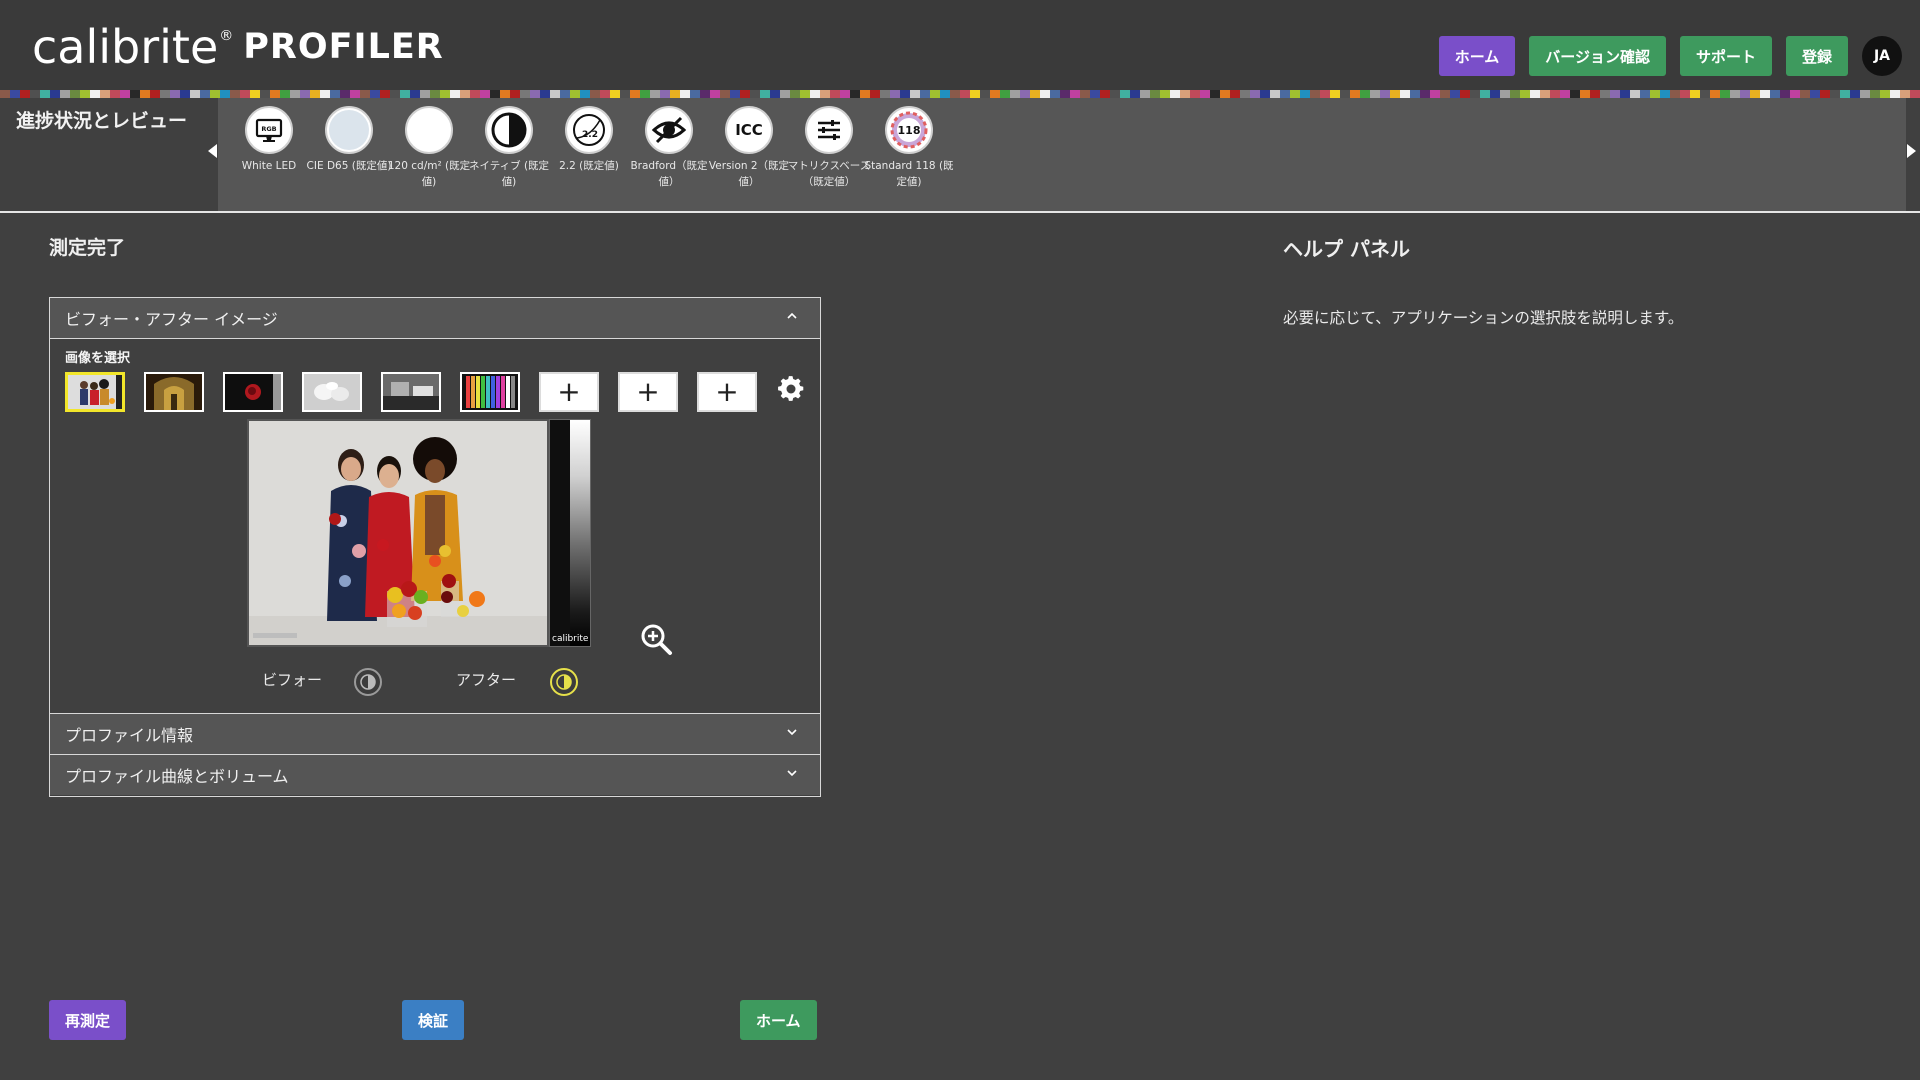  Describe the element at coordinates (129, 735) in the screenshot. I see `profile-info-section-title: プロファイル情報` at that location.